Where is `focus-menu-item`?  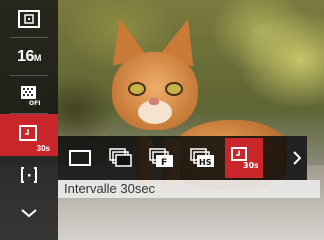 focus-menu-item is located at coordinates (29, 175).